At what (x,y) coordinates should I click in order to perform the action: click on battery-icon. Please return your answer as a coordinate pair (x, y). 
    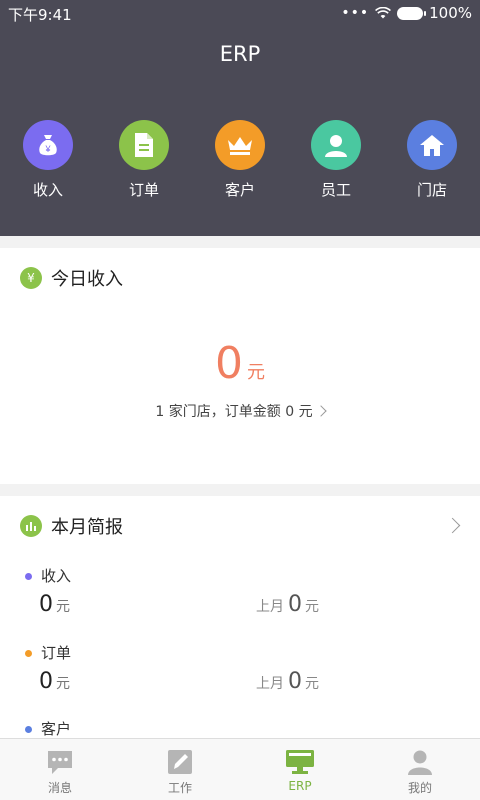
    Looking at the image, I should click on (412, 13).